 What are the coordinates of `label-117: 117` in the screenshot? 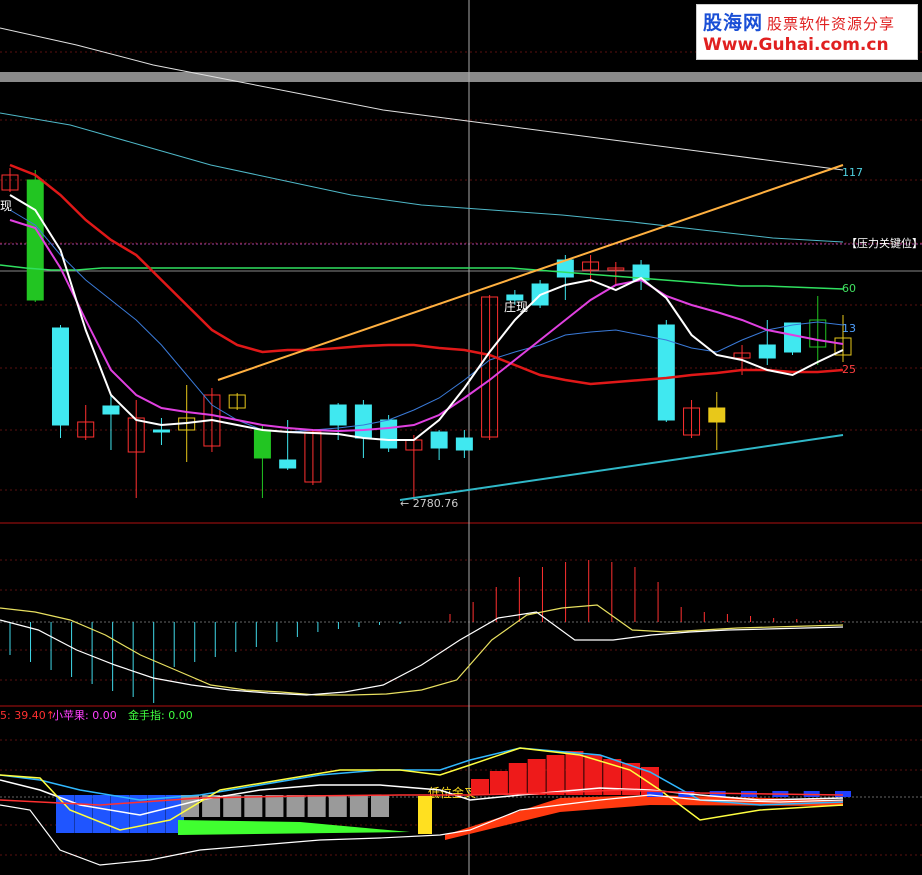 It's located at (852, 172).